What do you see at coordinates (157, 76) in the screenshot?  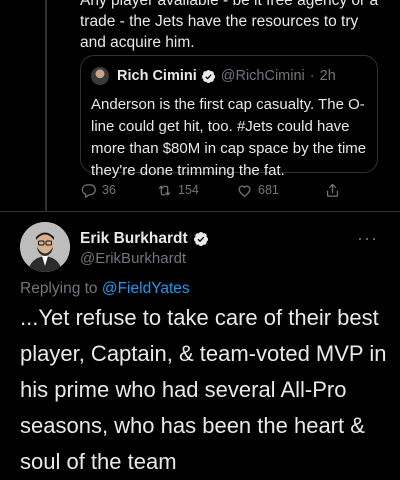 I see `quoted-author-name: Rich Cimini` at bounding box center [157, 76].